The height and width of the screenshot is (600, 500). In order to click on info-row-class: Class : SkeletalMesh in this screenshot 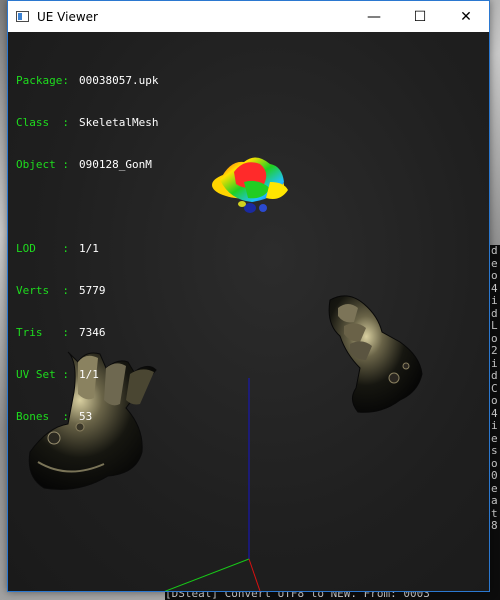, I will do `click(87, 123)`.